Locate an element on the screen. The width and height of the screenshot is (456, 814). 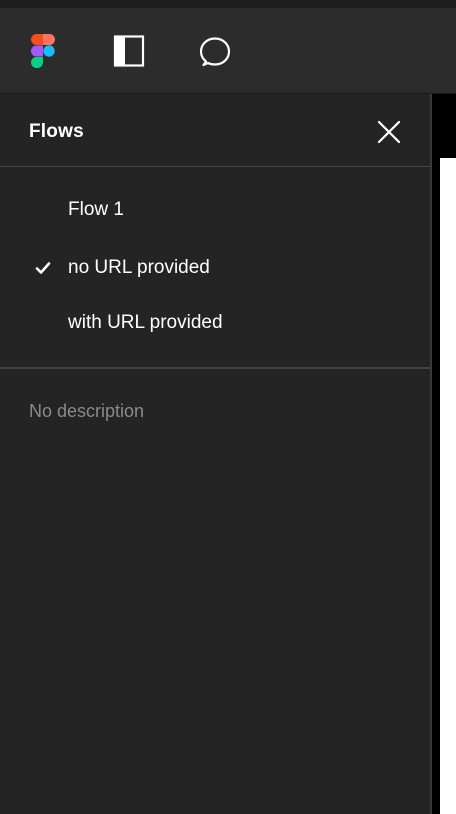
flow-item-flow-1: Flow 1 is located at coordinates (215, 210).